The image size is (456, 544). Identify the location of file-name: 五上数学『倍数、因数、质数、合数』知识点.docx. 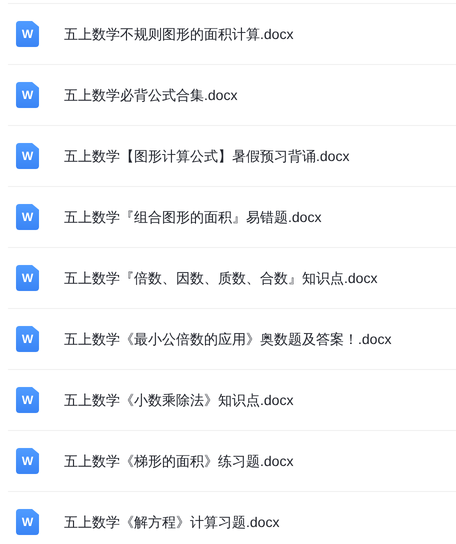
(221, 278).